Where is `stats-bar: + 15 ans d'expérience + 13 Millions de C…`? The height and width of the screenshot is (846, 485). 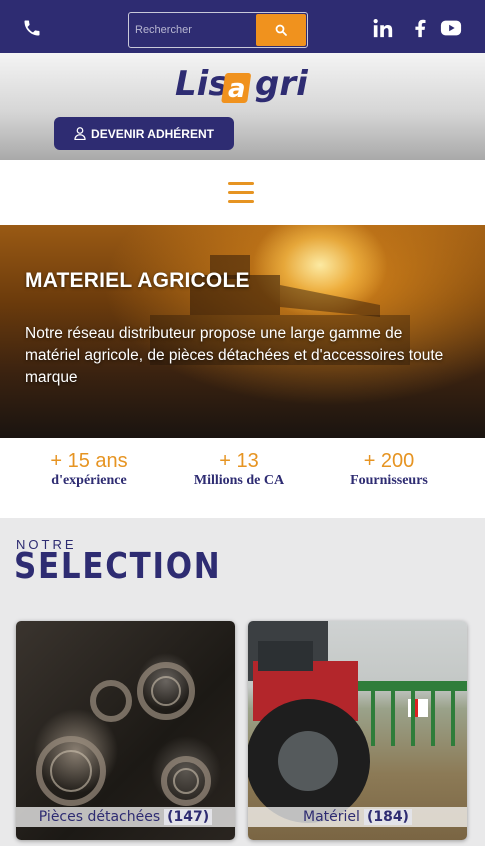 stats-bar: + 15 ans d'expérience + 13 Millions de C… is located at coordinates (242, 478).